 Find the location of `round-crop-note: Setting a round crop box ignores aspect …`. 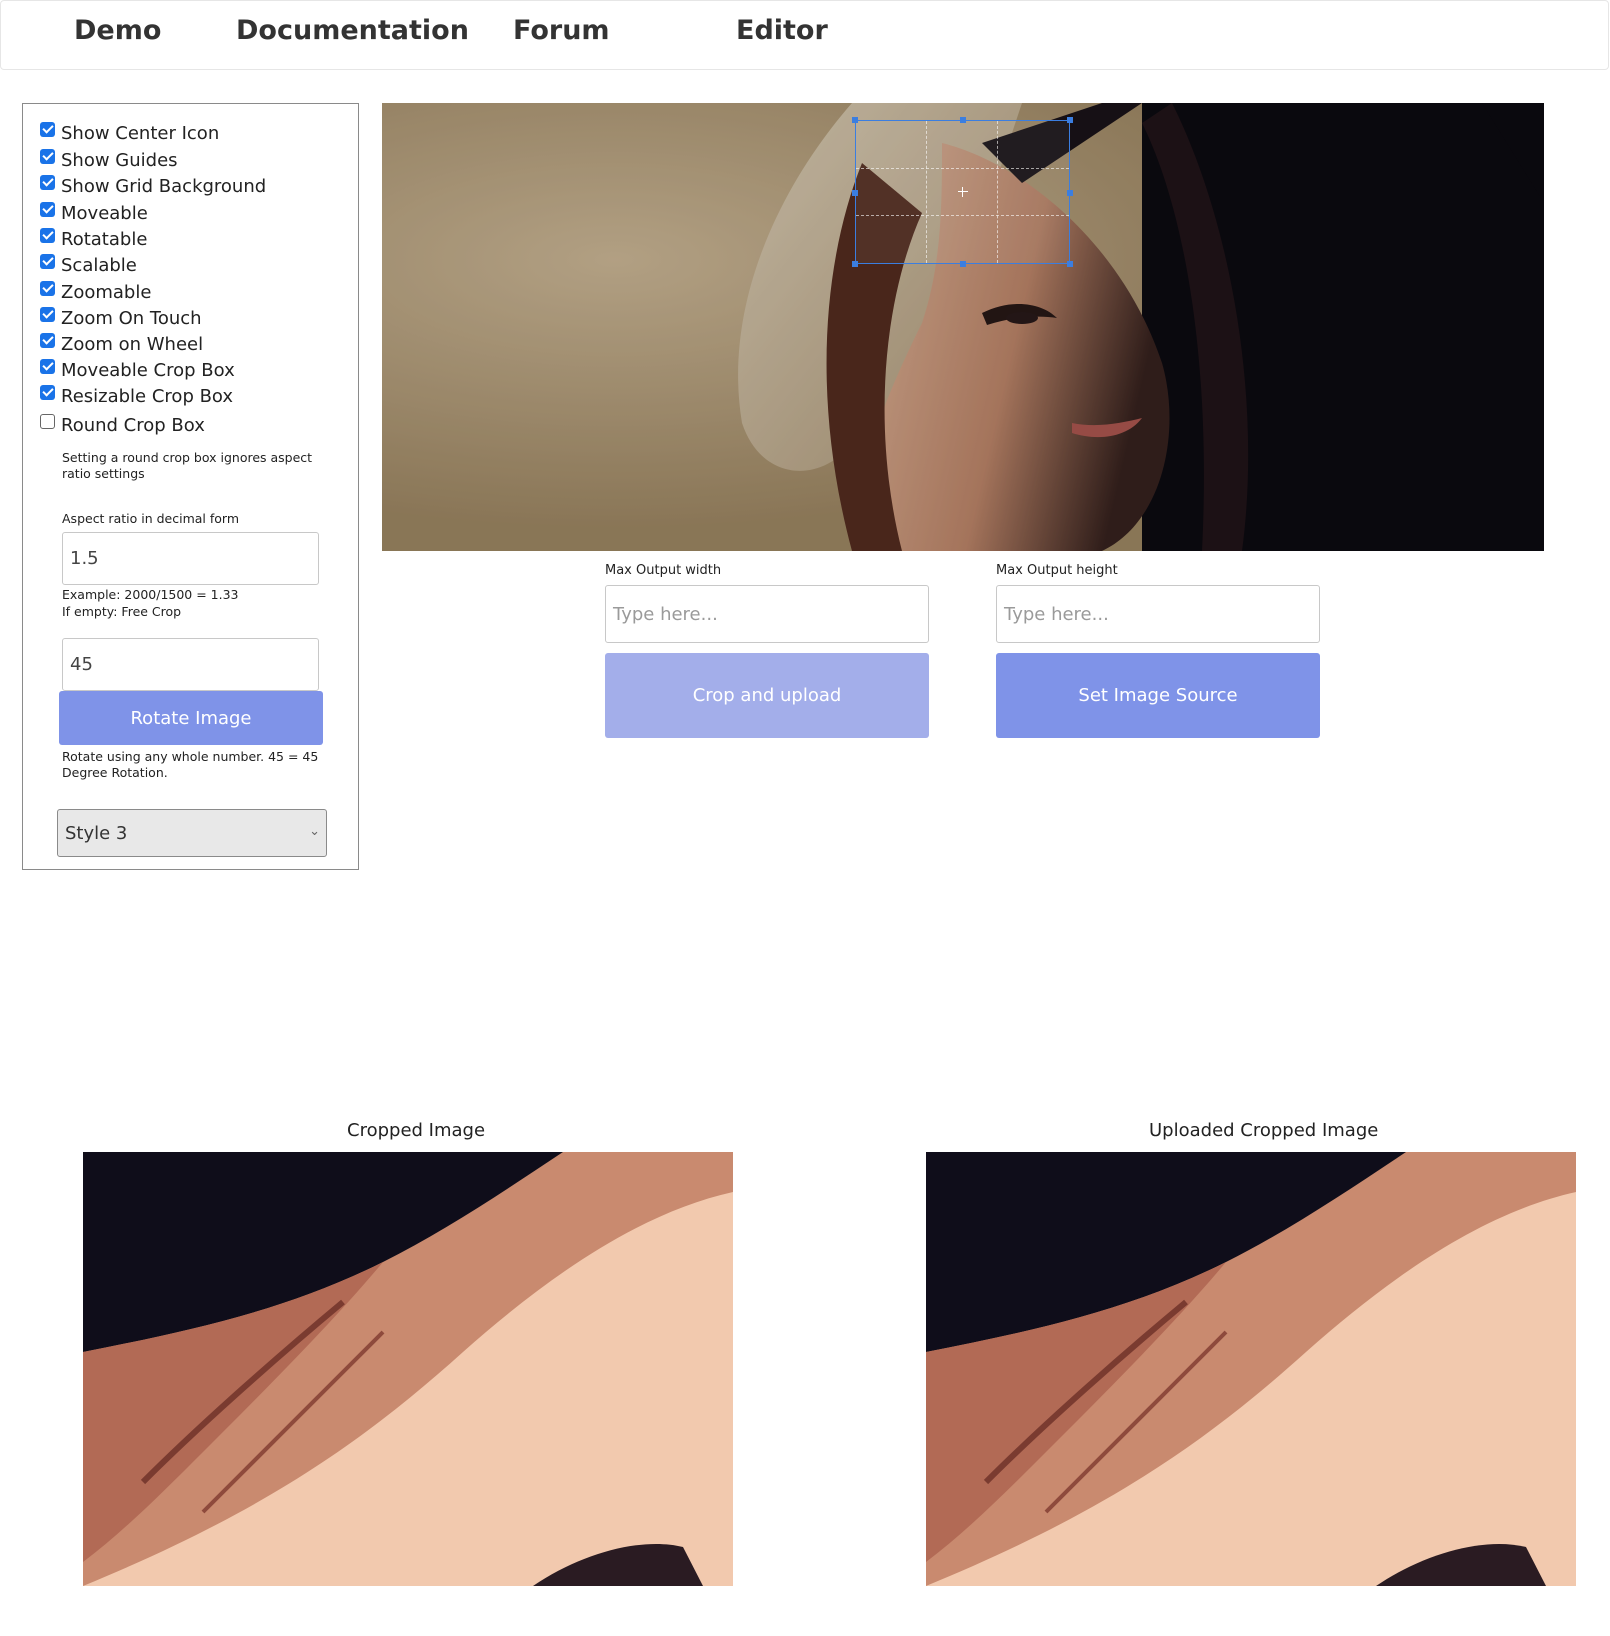

round-crop-note: Setting a round crop box ignores aspect … is located at coordinates (187, 465).